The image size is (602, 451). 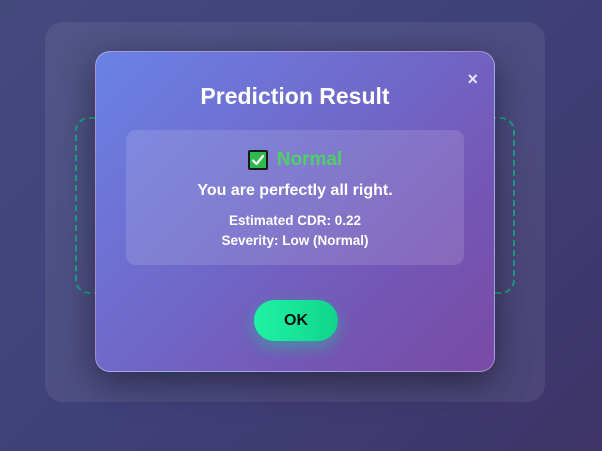 I want to click on check-mark-icon, so click(x=257, y=160).